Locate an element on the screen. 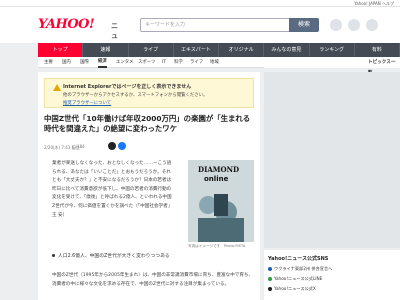 This screenshot has height=300, width=400. category-economy: 経済 is located at coordinates (102, 62).